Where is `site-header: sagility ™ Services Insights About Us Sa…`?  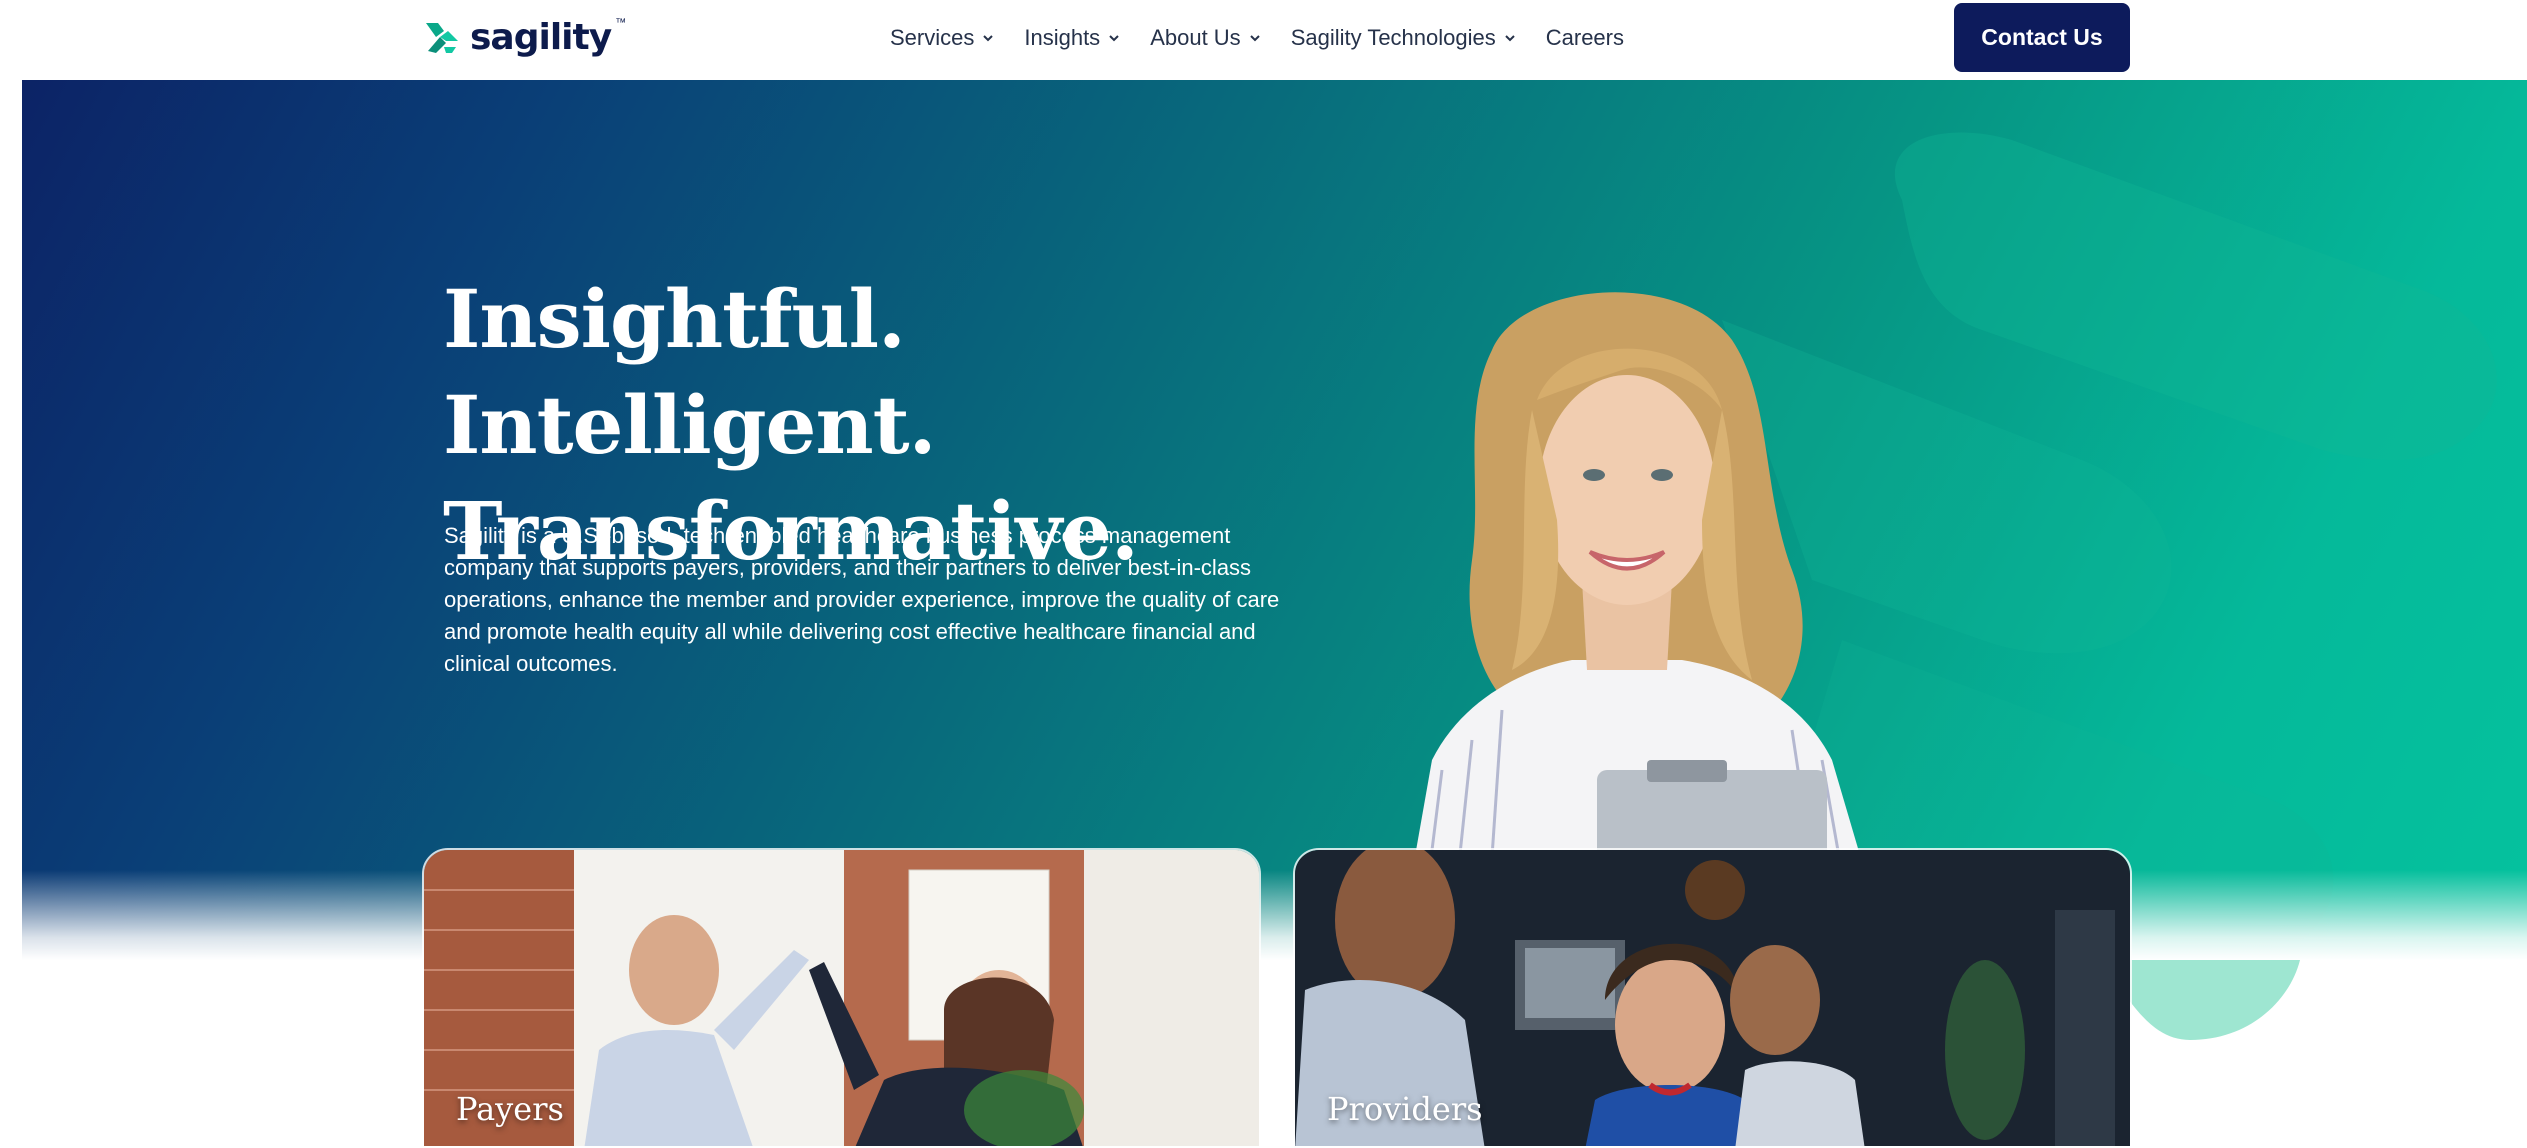
site-header: sagility ™ Services Insights About Us Sa… is located at coordinates (1263, 40).